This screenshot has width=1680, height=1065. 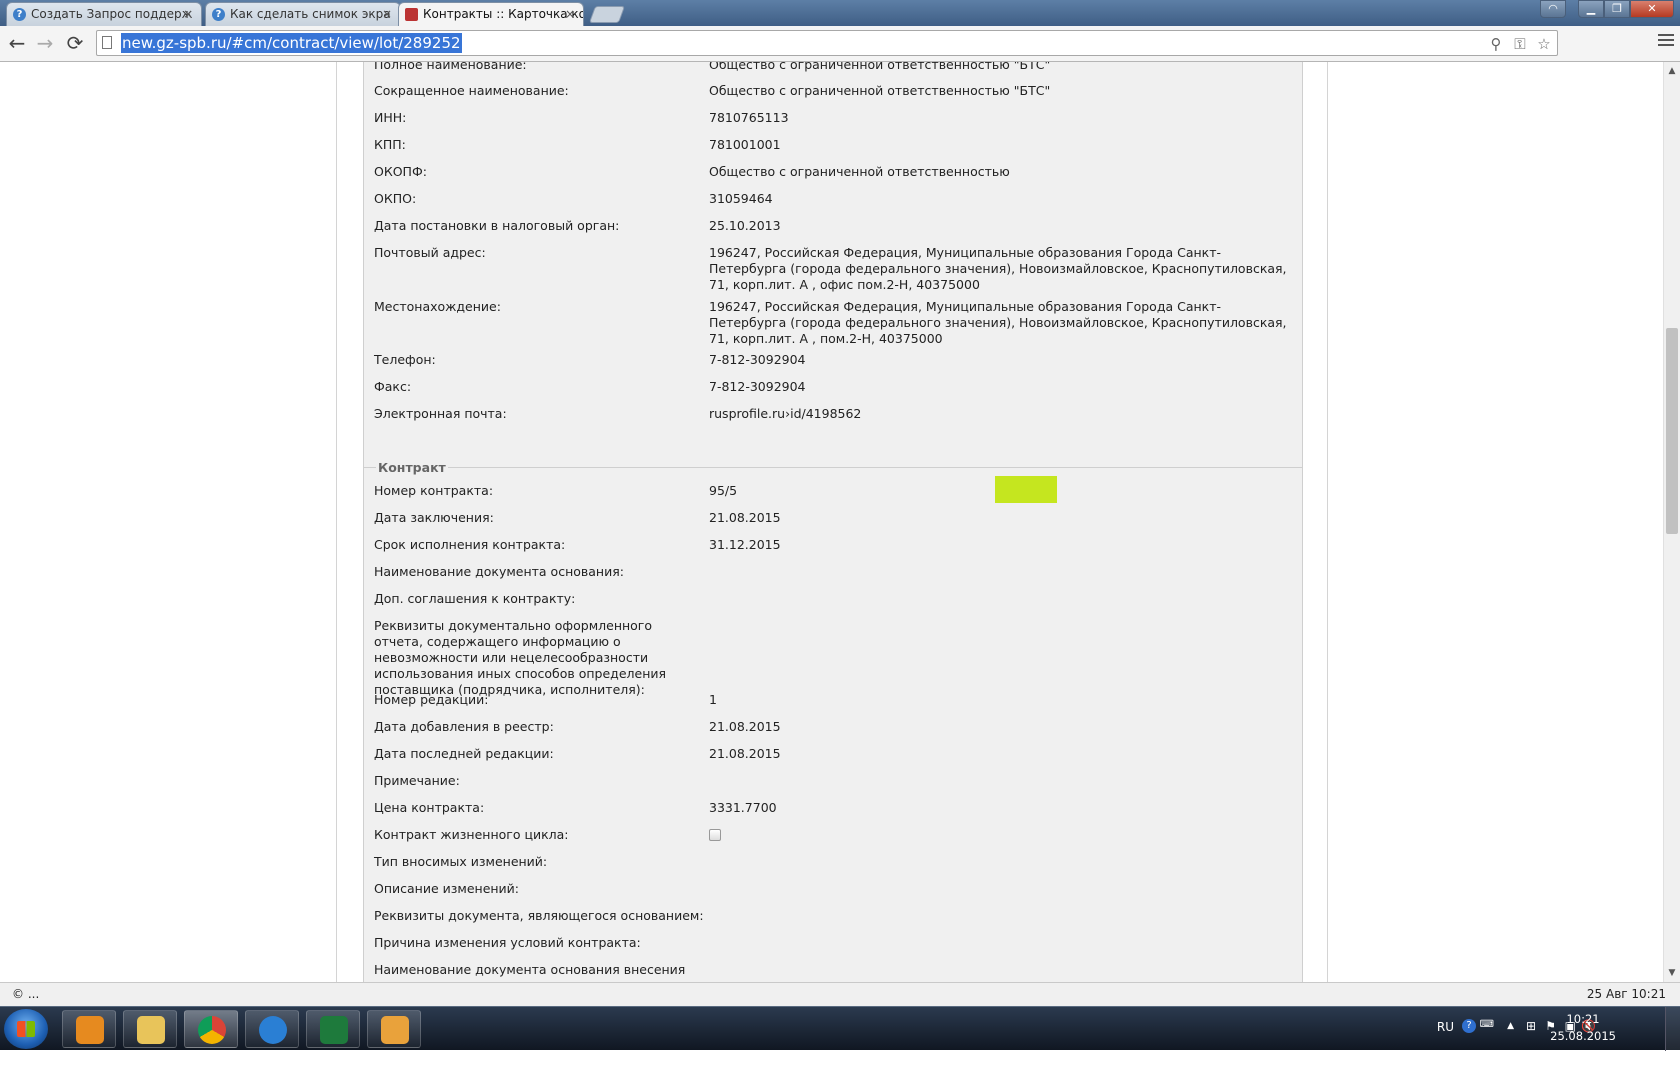 I want to click on forward-icon: →, so click(x=45, y=43).